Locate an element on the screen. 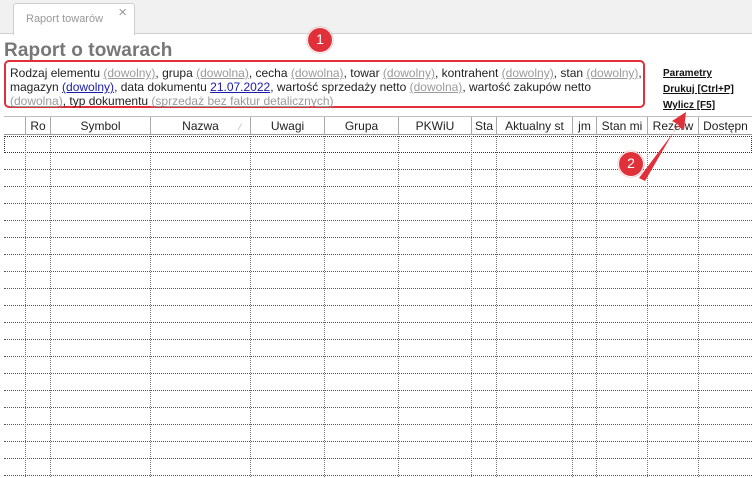  drukuj-link: Drukuj [Ctrl+P] is located at coordinates (698, 90).